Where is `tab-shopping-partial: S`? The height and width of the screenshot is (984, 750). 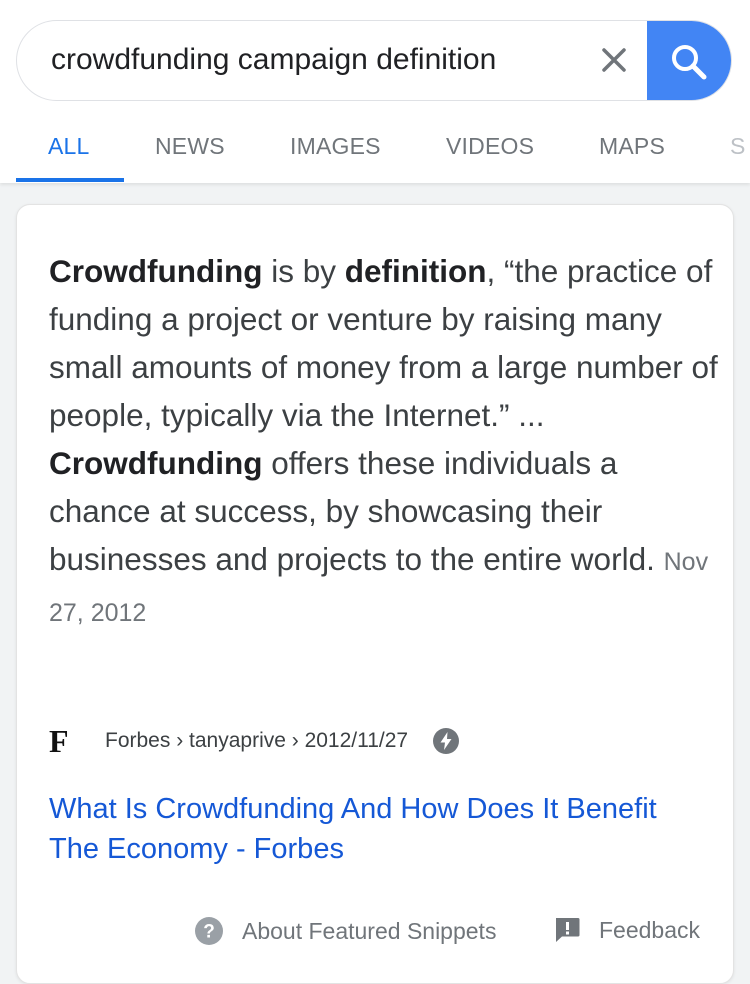 tab-shopping-partial: S is located at coordinates (738, 146).